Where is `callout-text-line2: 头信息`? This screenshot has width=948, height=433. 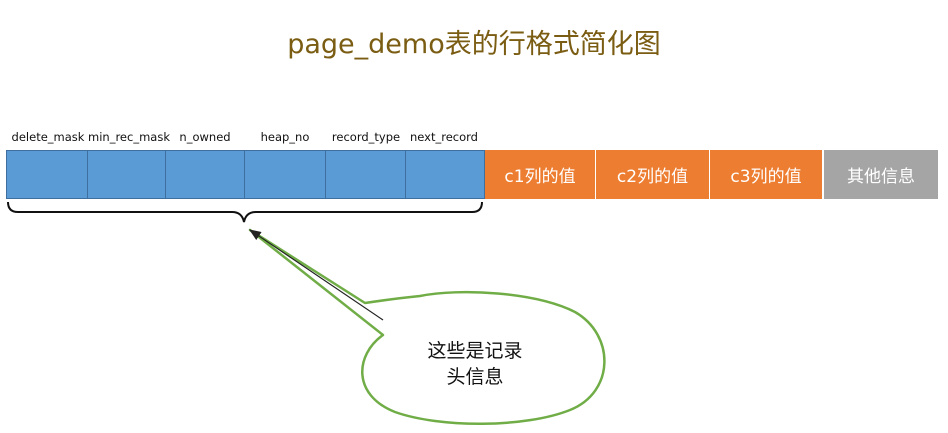
callout-text-line2: 头信息 is located at coordinates (475, 377).